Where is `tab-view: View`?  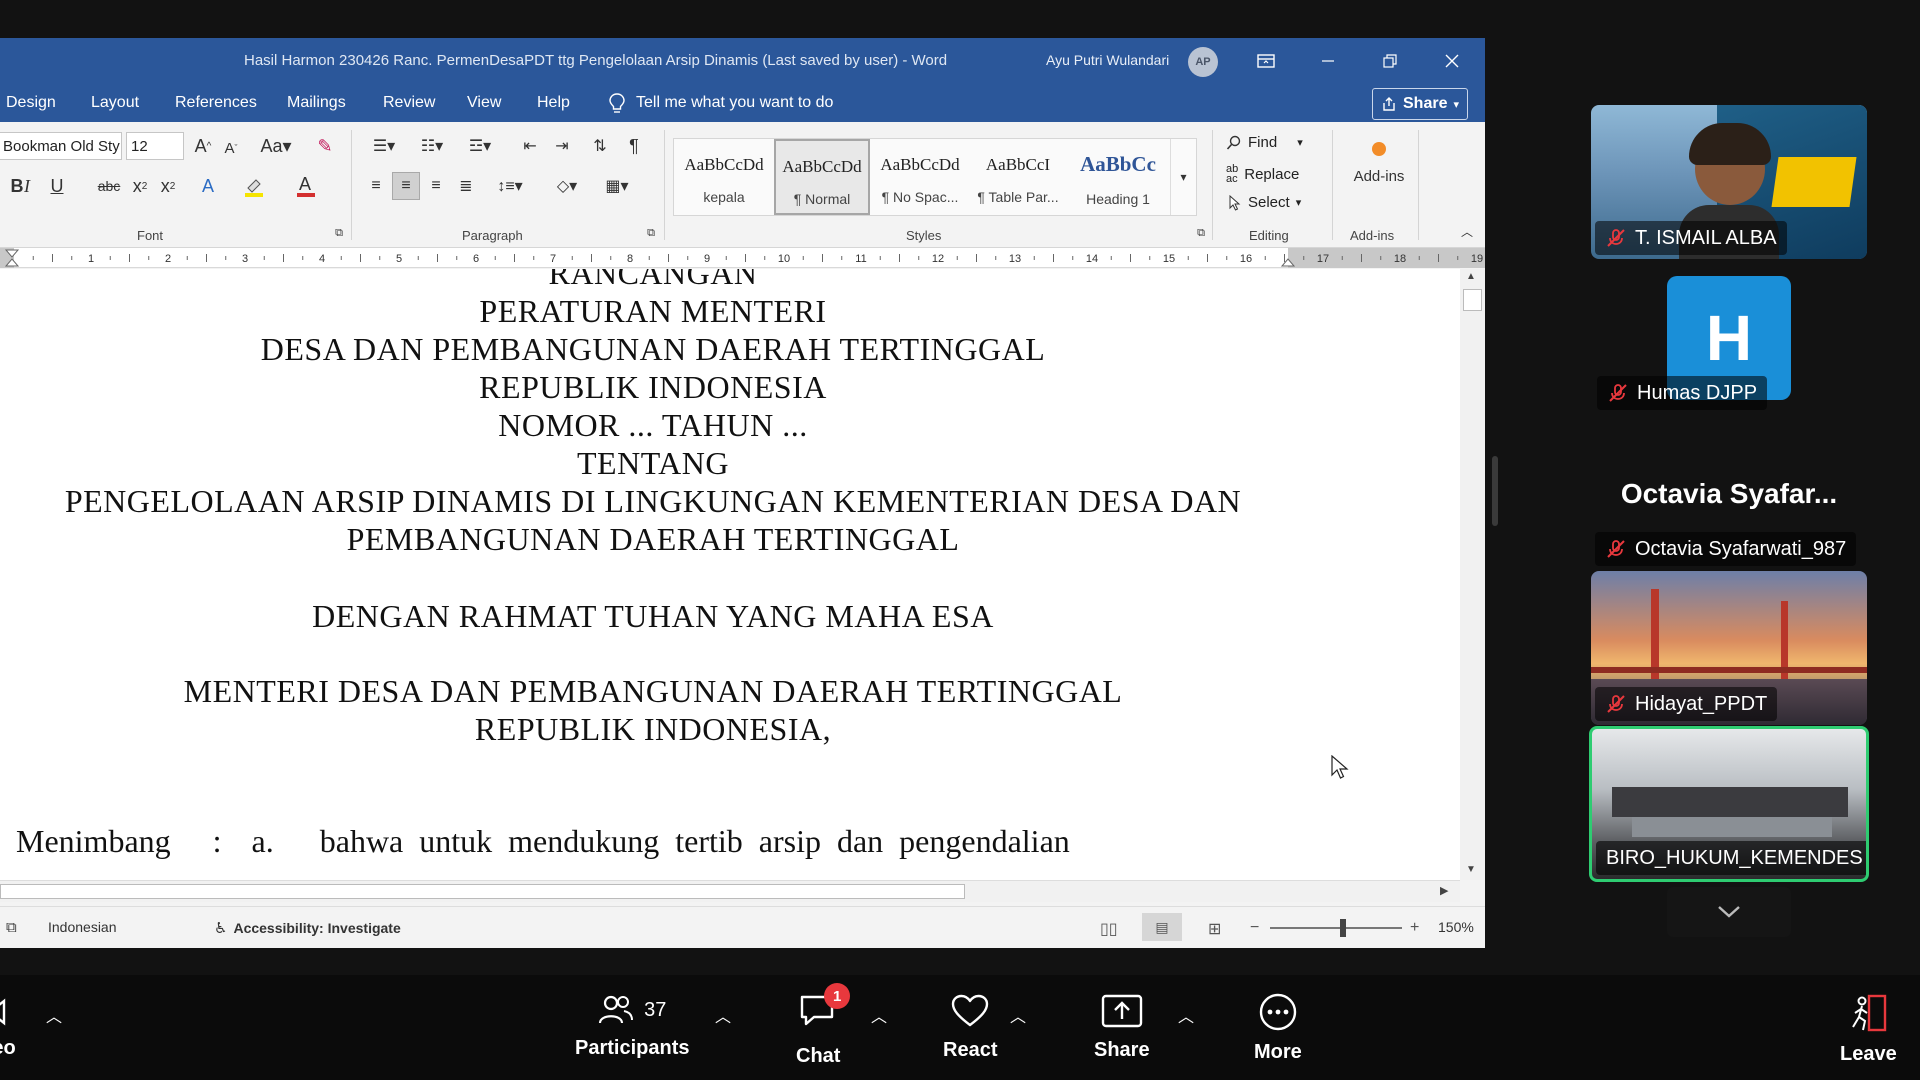 tab-view: View is located at coordinates (484, 103).